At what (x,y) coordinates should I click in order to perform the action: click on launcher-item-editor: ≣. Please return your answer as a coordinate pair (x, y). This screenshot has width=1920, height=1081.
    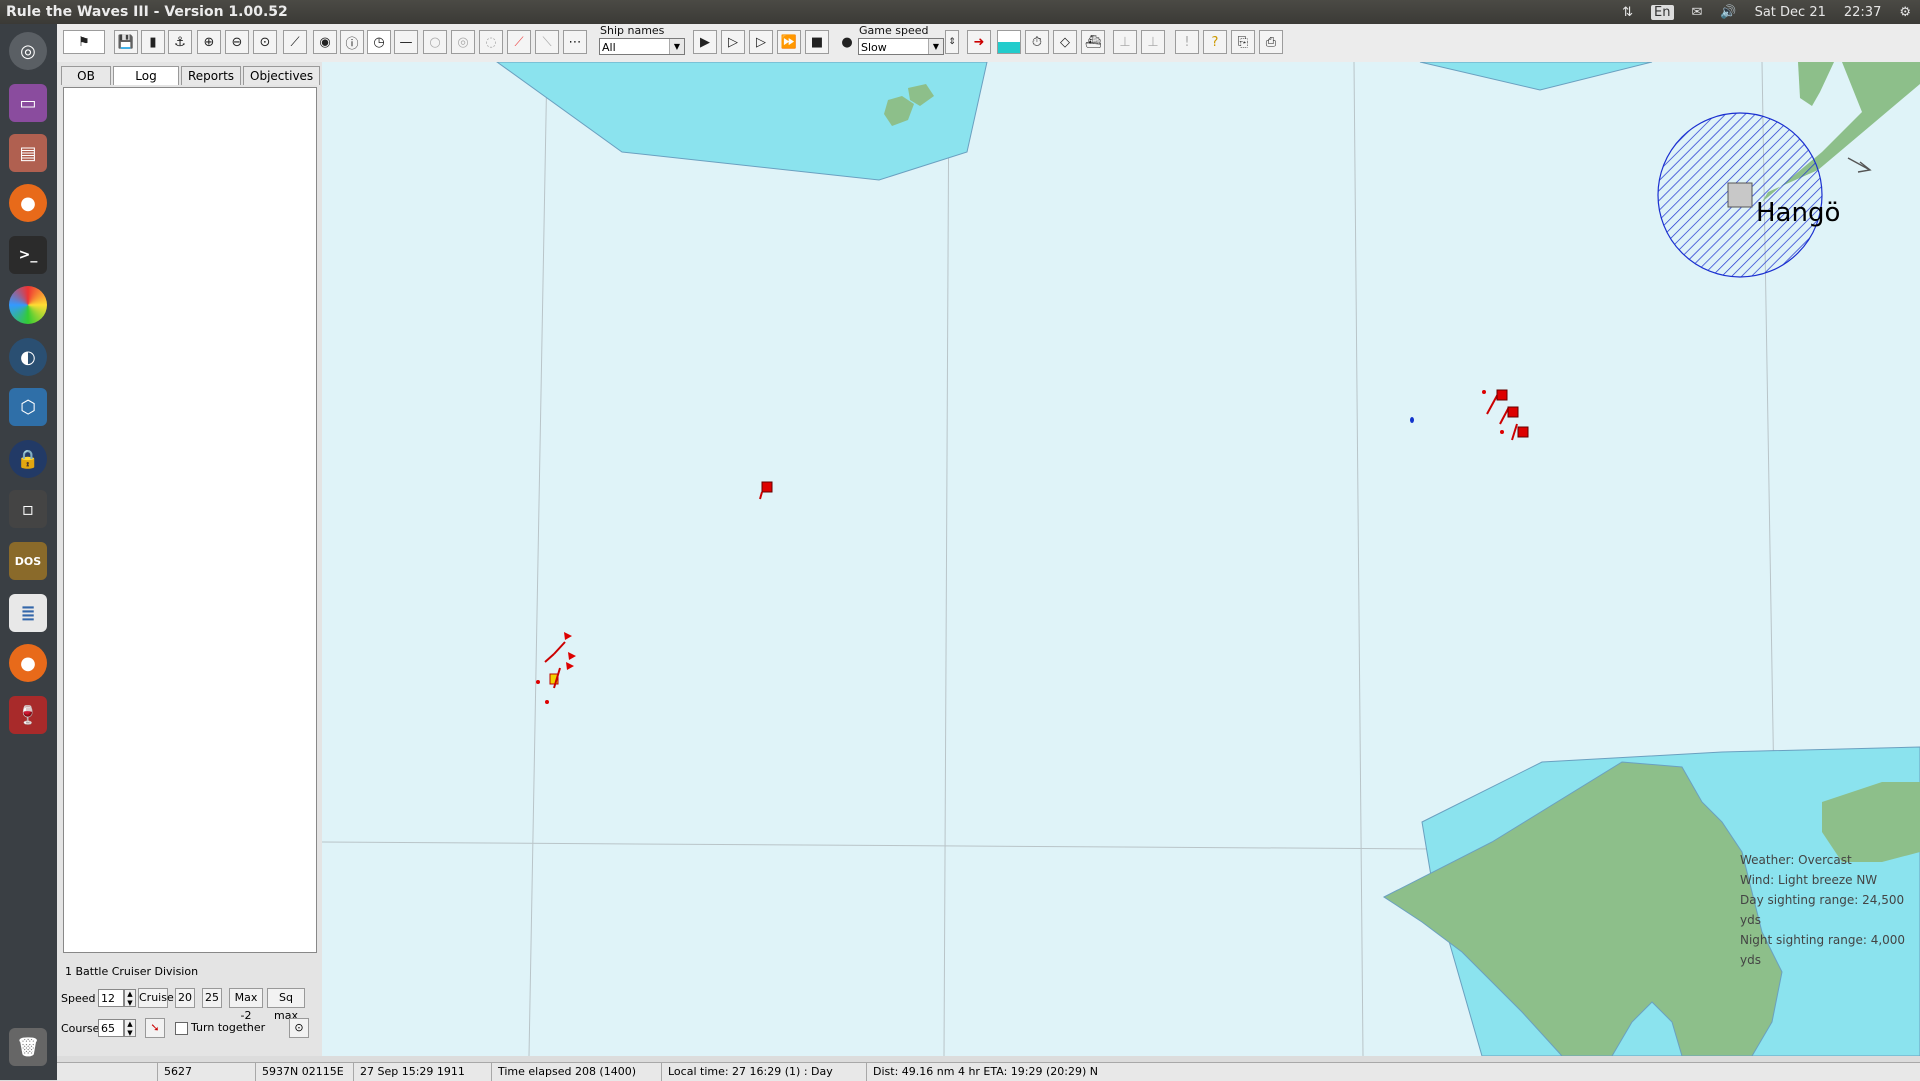
    Looking at the image, I should click on (28, 613).